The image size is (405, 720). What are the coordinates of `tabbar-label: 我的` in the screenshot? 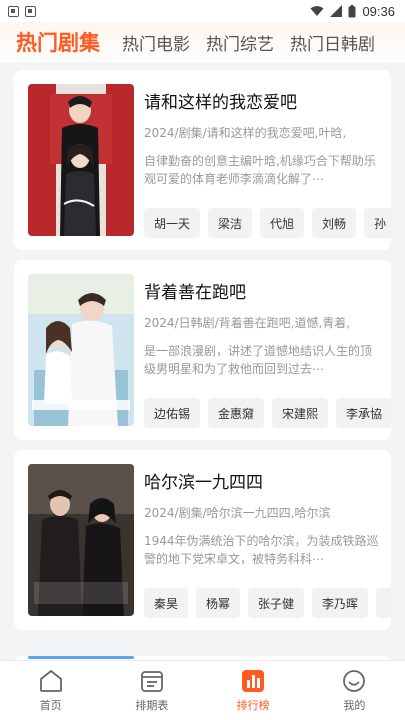 It's located at (354, 705).